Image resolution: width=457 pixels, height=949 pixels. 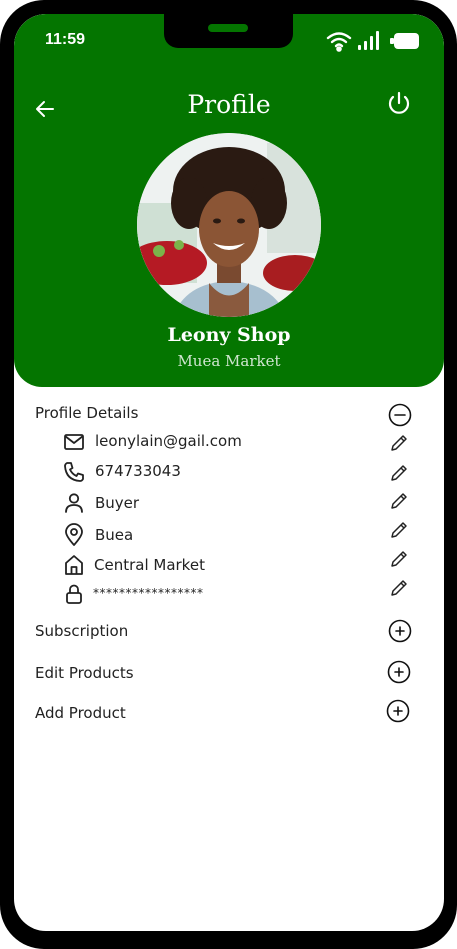 I want to click on password-value: *****************, so click(x=148, y=593).